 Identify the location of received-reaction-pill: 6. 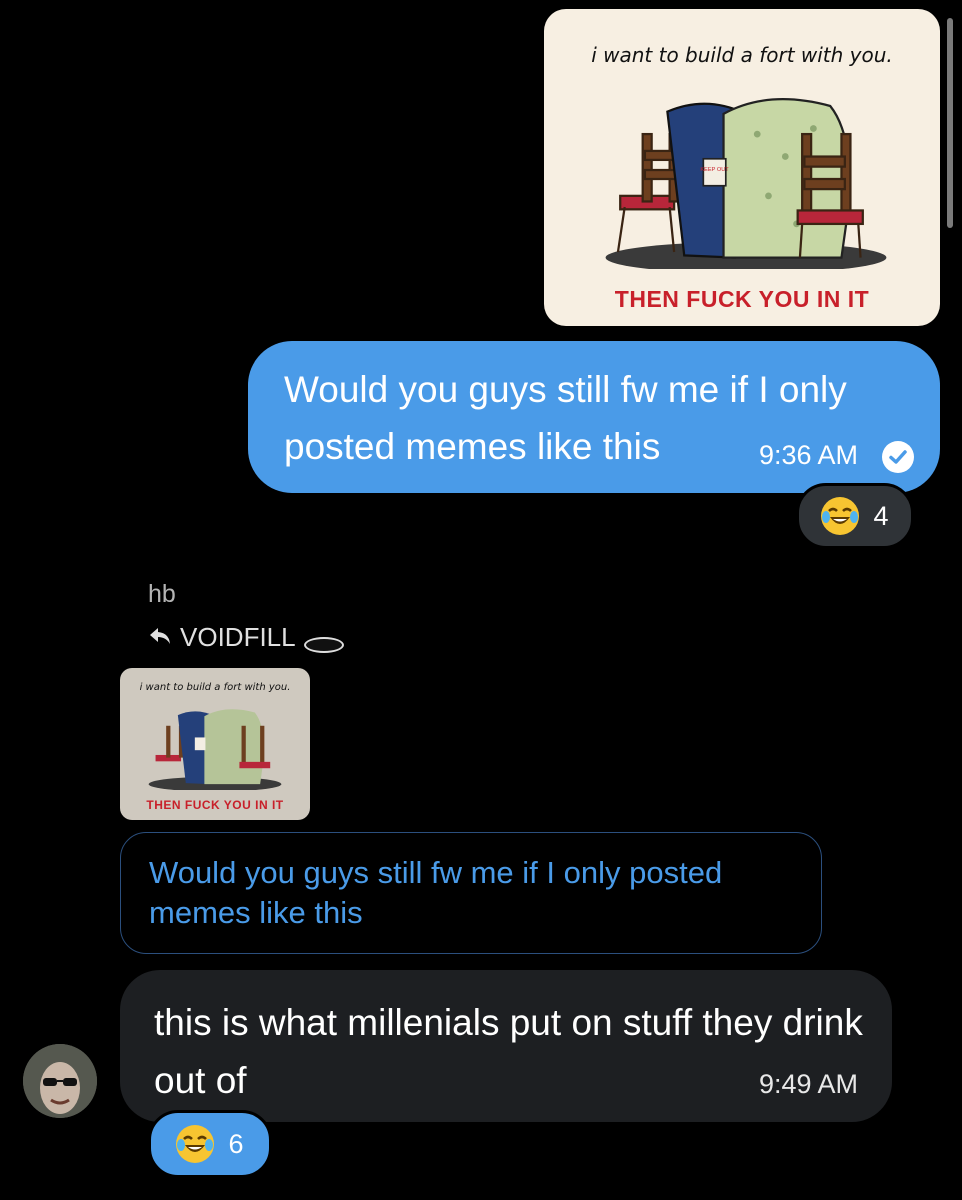
(210, 1144).